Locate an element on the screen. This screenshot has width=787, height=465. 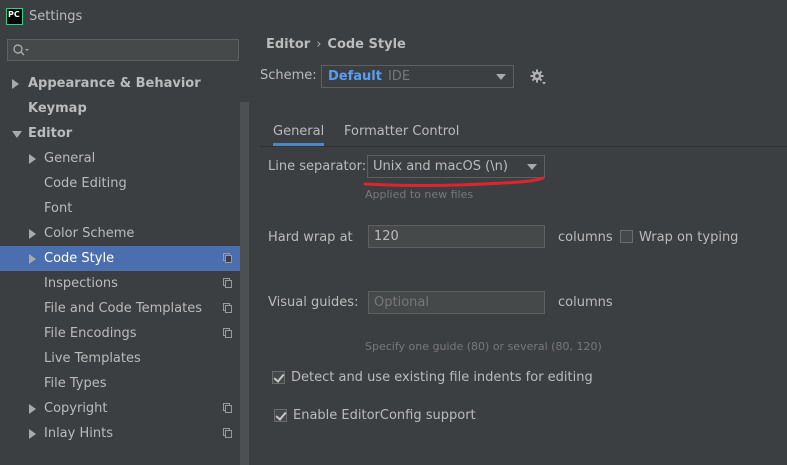
window-title: Settings is located at coordinates (56, 16).